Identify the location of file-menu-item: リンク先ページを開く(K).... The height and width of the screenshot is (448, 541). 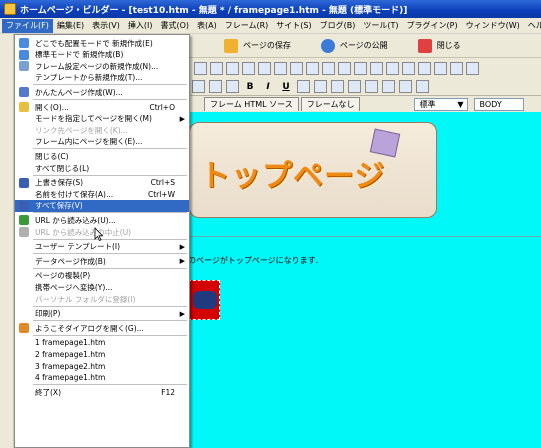
(102, 130).